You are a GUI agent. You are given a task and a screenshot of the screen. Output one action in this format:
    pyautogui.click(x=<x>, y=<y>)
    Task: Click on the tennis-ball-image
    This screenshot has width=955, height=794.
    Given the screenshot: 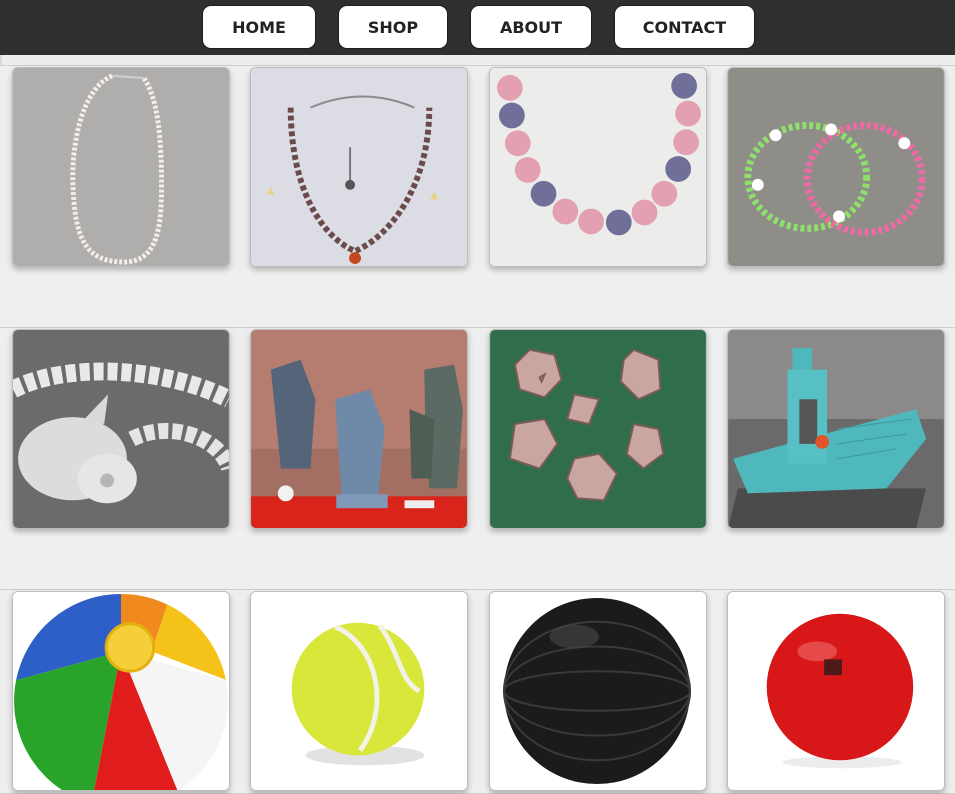 What is the action you would take?
    pyautogui.click(x=359, y=691)
    